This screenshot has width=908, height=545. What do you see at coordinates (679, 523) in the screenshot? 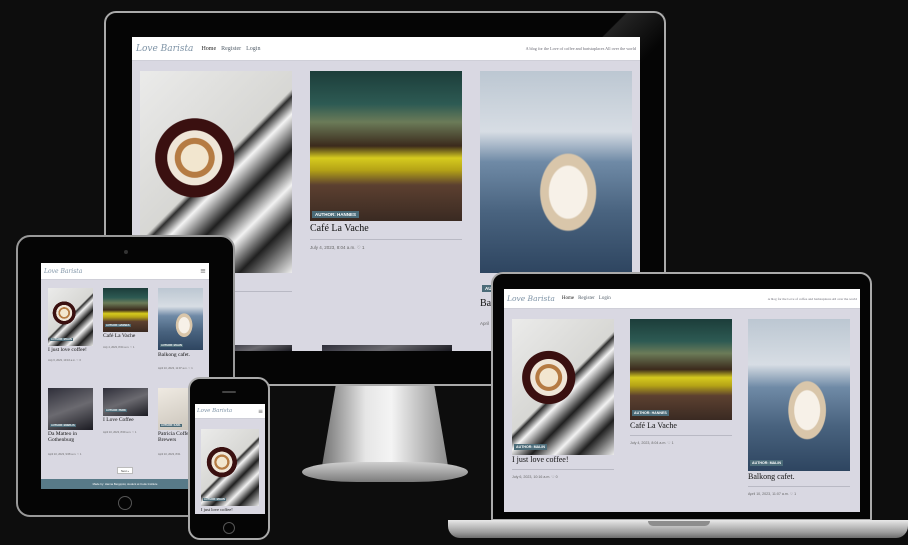
I see `laptop-notch` at bounding box center [679, 523].